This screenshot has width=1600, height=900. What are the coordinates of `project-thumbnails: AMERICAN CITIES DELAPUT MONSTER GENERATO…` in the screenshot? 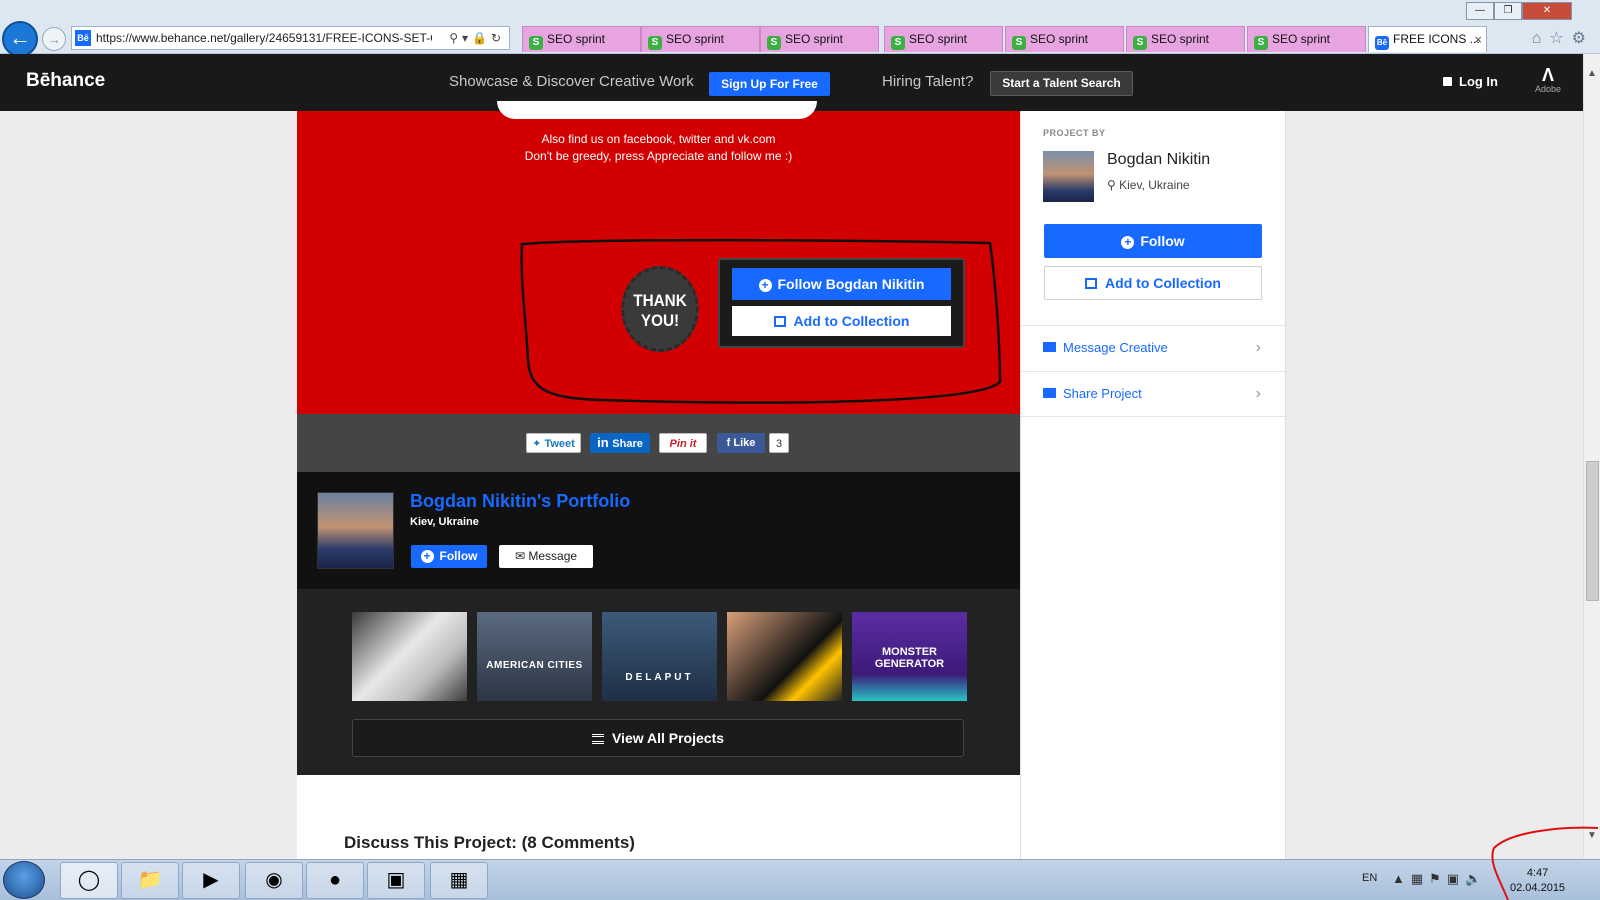 It's located at (658, 682).